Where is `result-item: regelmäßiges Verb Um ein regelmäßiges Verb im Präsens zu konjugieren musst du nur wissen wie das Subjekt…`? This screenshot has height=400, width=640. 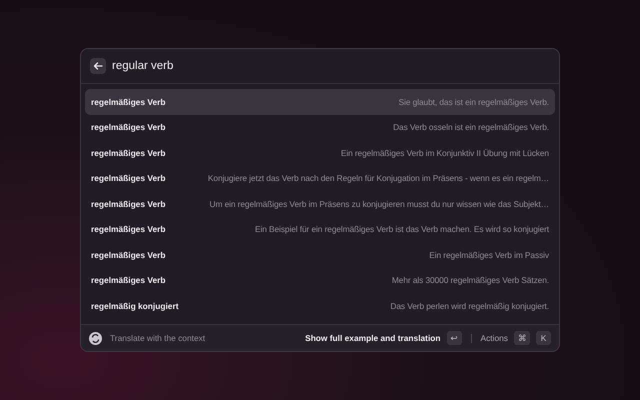
result-item: regelmäßiges Verb Um ein regelmäßiges Verb im Präsens zu konjugieren musst du nur wissen wie das Subjekt… is located at coordinates (320, 203).